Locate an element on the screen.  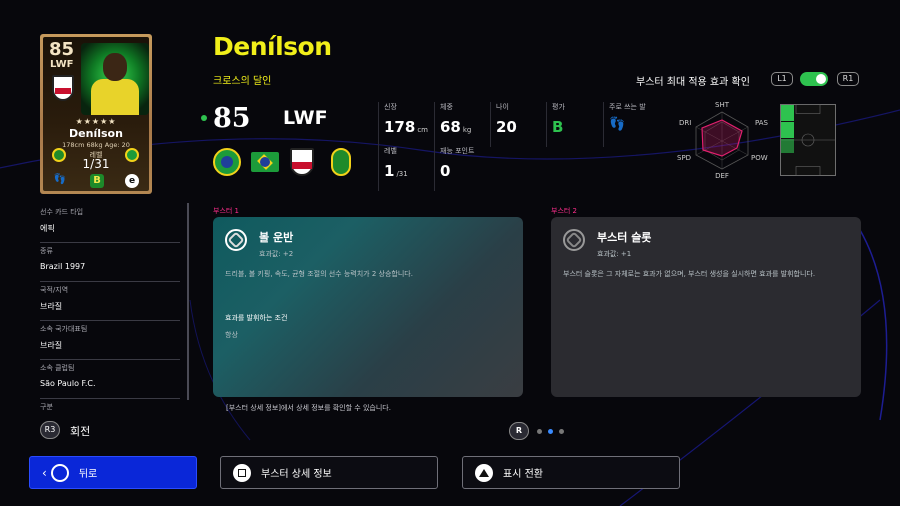
booster-2-effect: 효과값: +1 is located at coordinates (614, 254).